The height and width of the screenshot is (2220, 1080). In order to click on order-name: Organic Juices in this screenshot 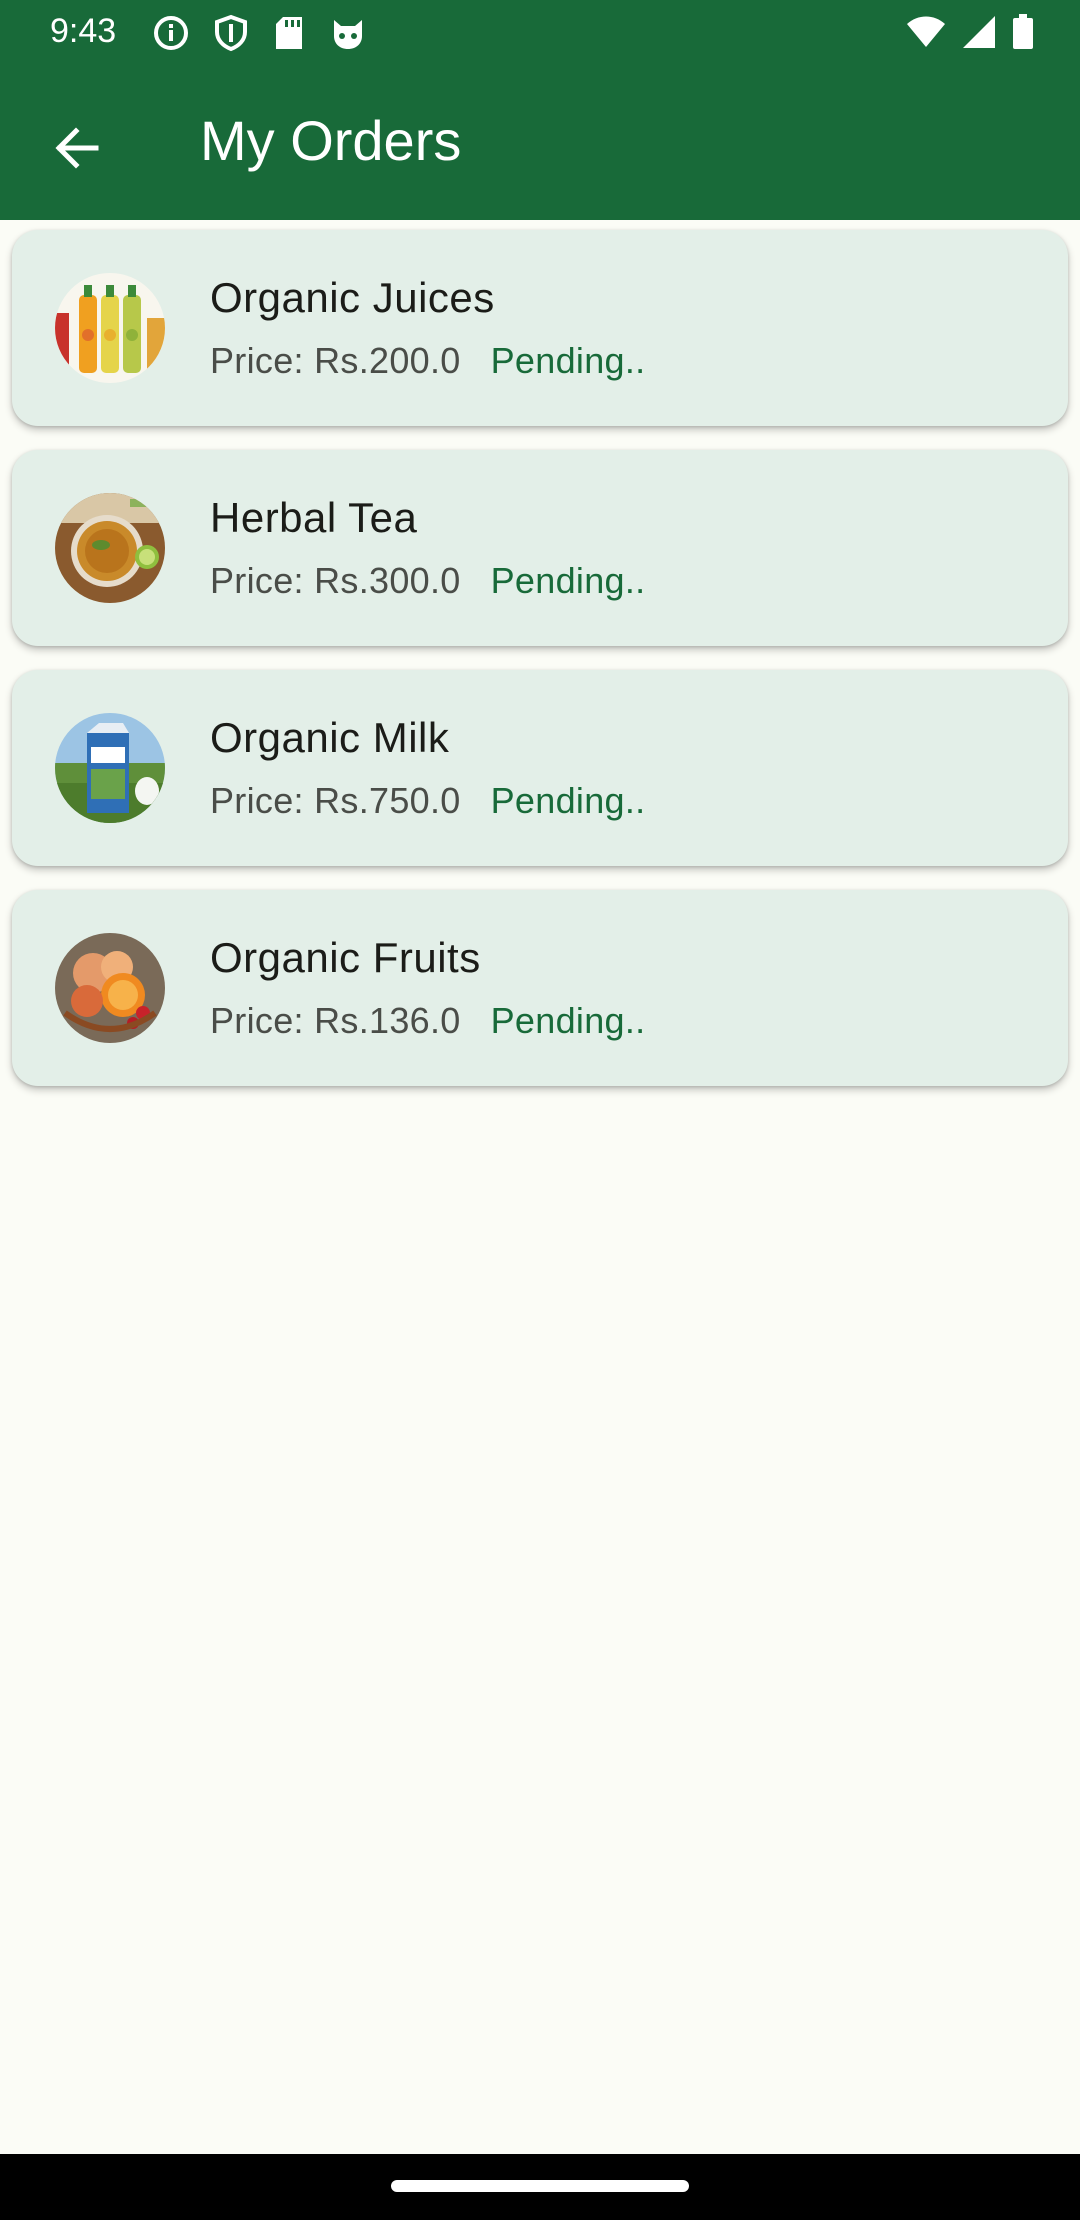, I will do `click(352, 297)`.